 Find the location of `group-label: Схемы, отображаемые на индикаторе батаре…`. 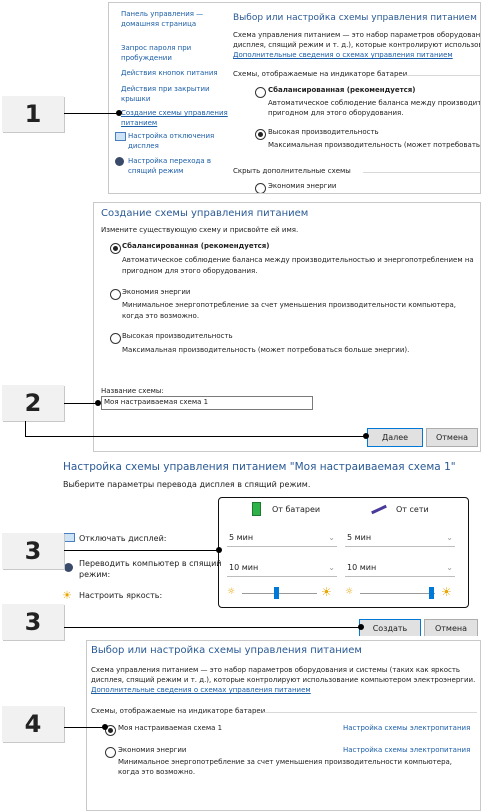

group-label: Схемы, отображаемые на индикаторе батаре… is located at coordinates (178, 711).